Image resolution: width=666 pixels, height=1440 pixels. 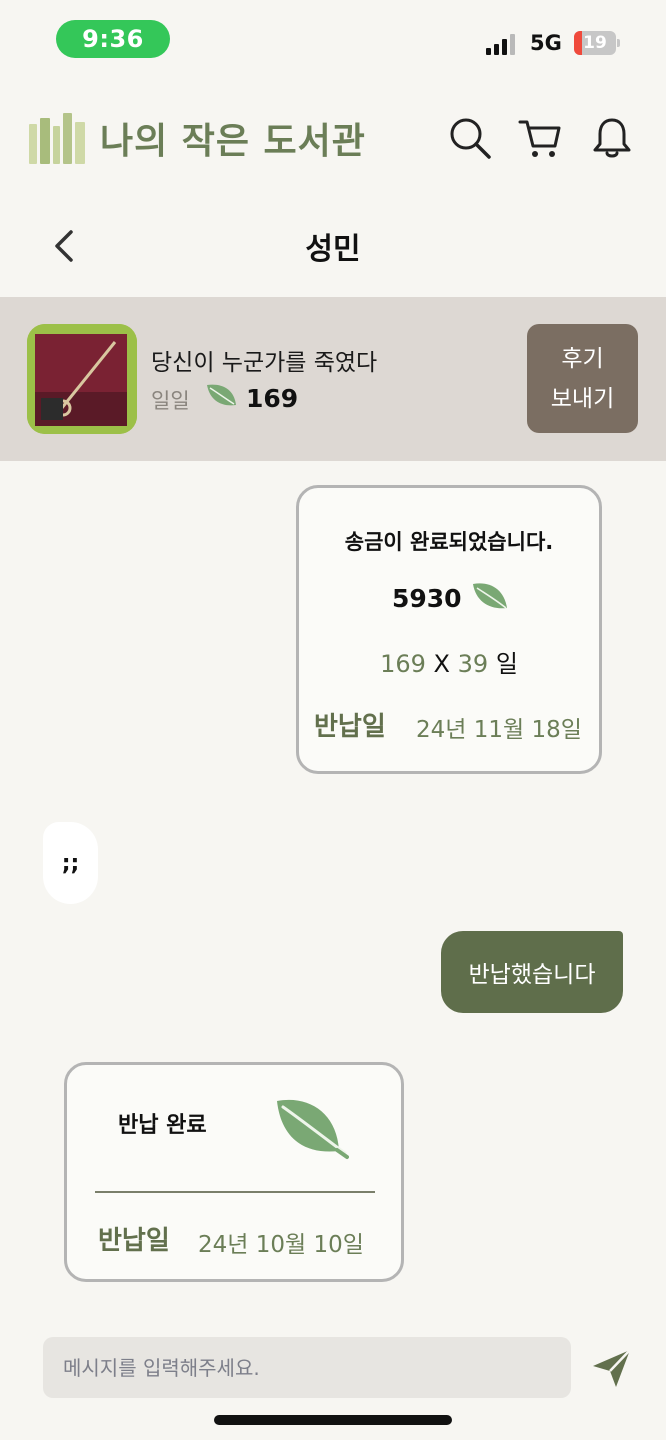 What do you see at coordinates (532, 975) in the screenshot?
I see `outgoing-message-text: 반납했습니다` at bounding box center [532, 975].